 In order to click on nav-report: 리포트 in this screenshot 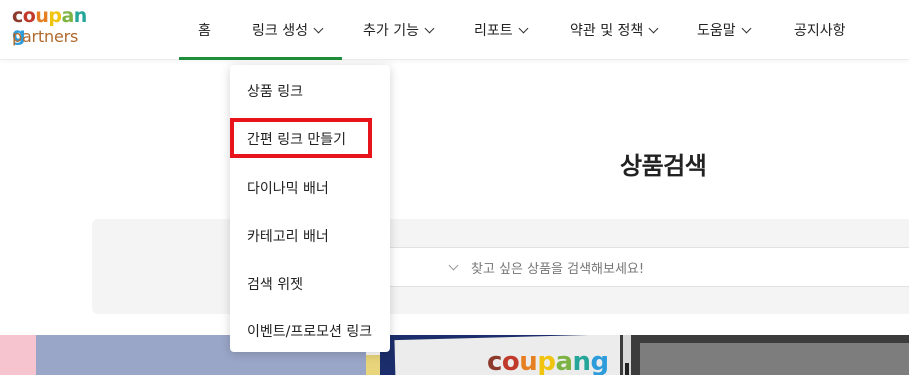, I will do `click(501, 30)`.